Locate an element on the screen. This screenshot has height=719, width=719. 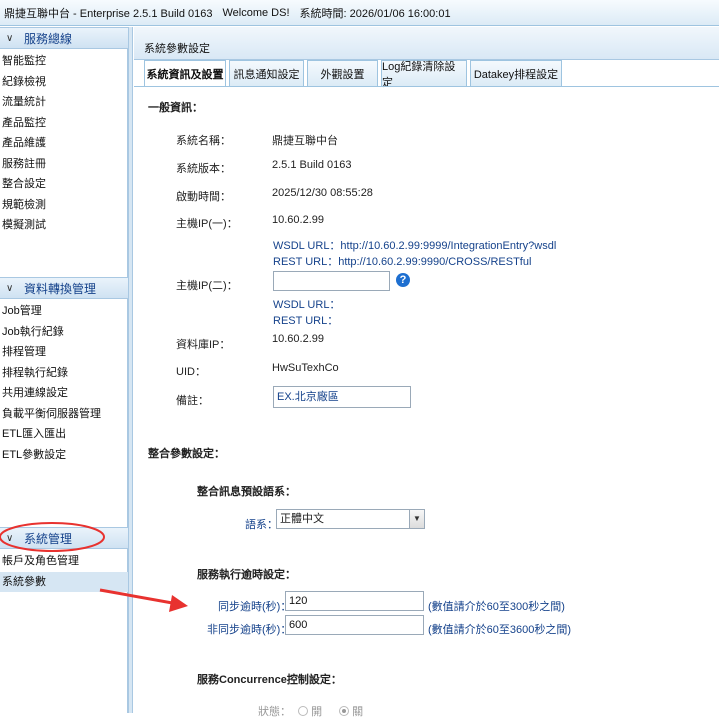
radio-off is located at coordinates (344, 711).